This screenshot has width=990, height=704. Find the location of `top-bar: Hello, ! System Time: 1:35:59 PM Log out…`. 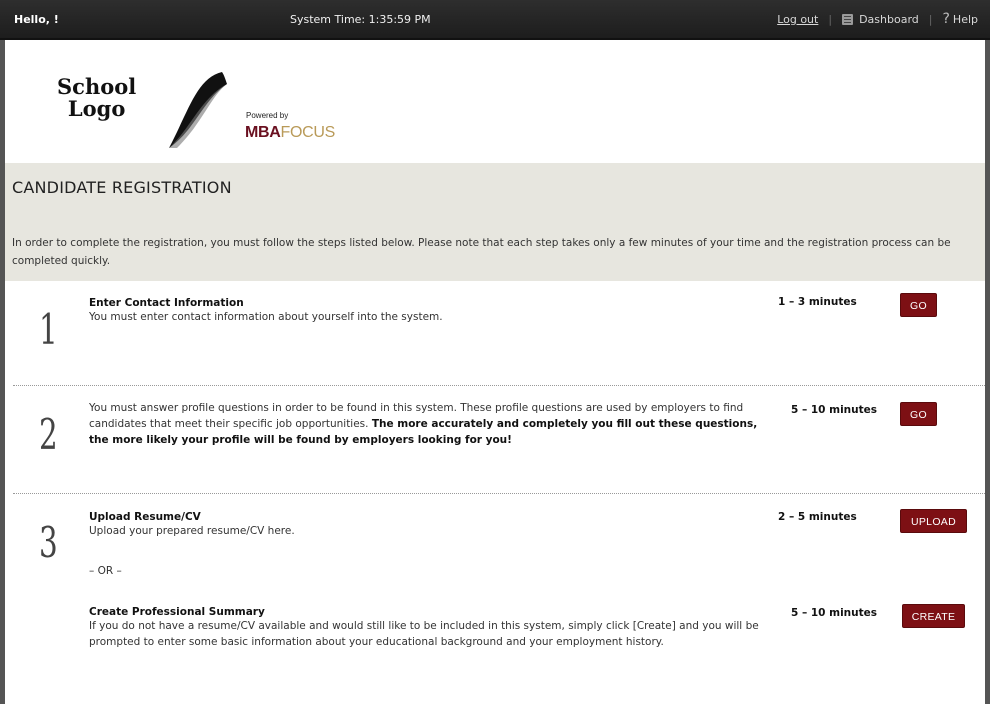

top-bar: Hello, ! System Time: 1:35:59 PM Log out… is located at coordinates (495, 20).